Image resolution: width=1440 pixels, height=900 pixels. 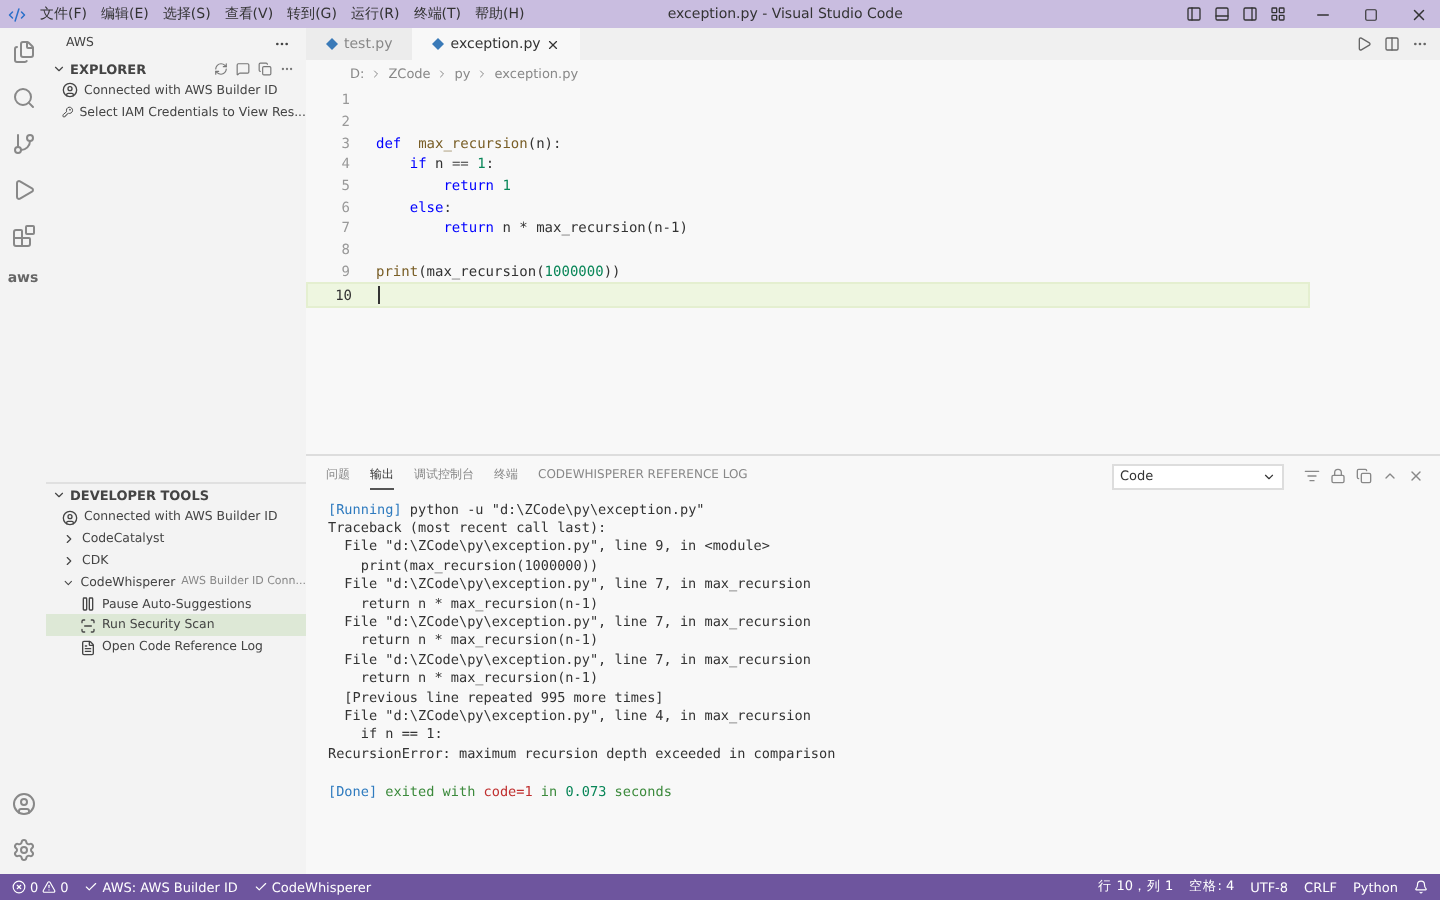 What do you see at coordinates (88, 604) in the screenshot?
I see `pause-icon` at bounding box center [88, 604].